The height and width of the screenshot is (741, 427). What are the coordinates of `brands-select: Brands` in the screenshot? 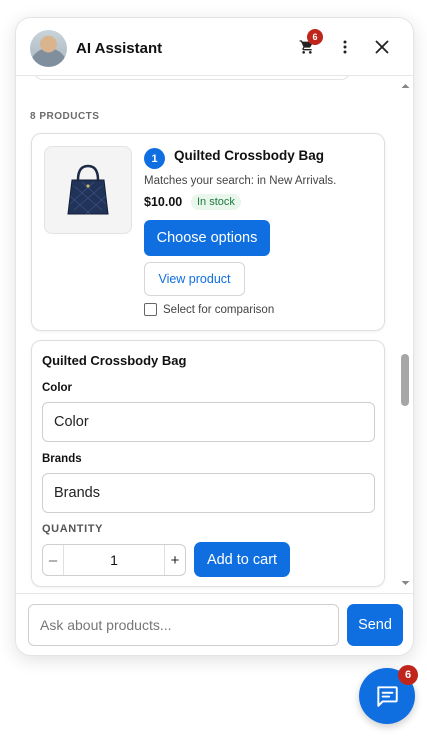 It's located at (208, 493).